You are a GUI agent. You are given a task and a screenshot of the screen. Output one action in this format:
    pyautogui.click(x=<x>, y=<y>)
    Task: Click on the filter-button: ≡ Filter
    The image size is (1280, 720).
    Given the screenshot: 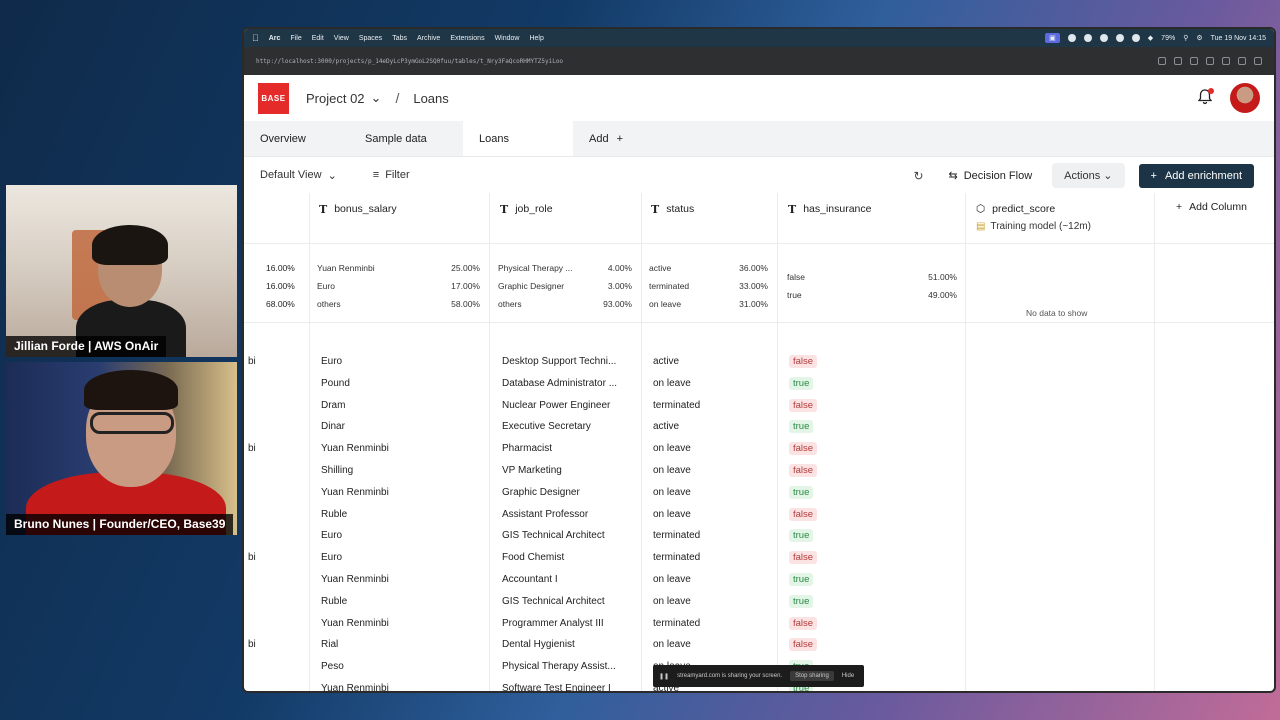 What is the action you would take?
    pyautogui.click(x=391, y=175)
    